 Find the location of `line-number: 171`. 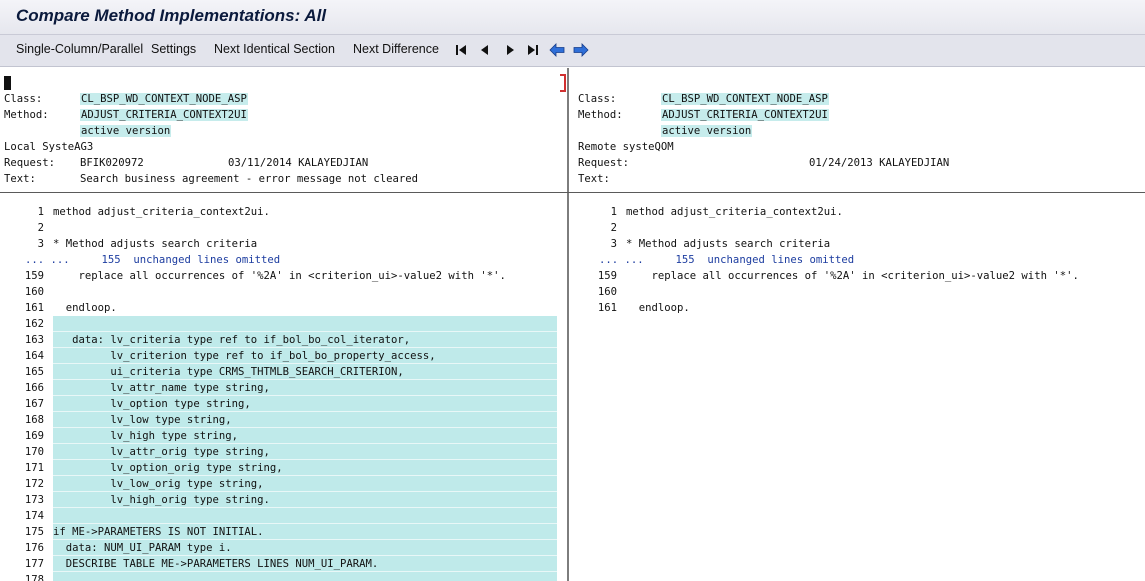

line-number: 171 is located at coordinates (34, 468).